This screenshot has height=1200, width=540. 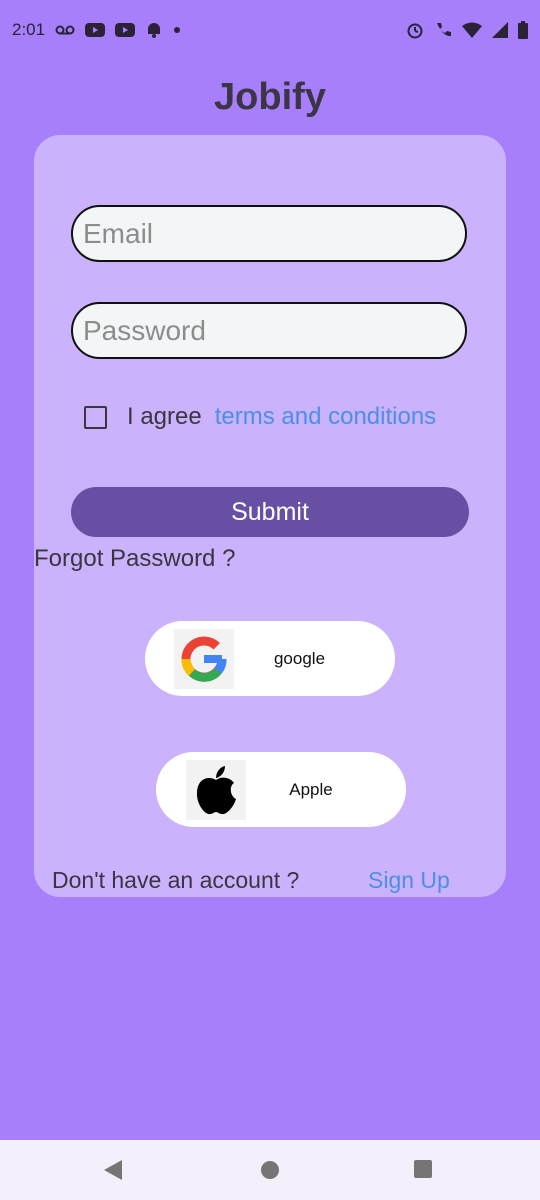 What do you see at coordinates (177, 30) in the screenshot?
I see `dot-icon` at bounding box center [177, 30].